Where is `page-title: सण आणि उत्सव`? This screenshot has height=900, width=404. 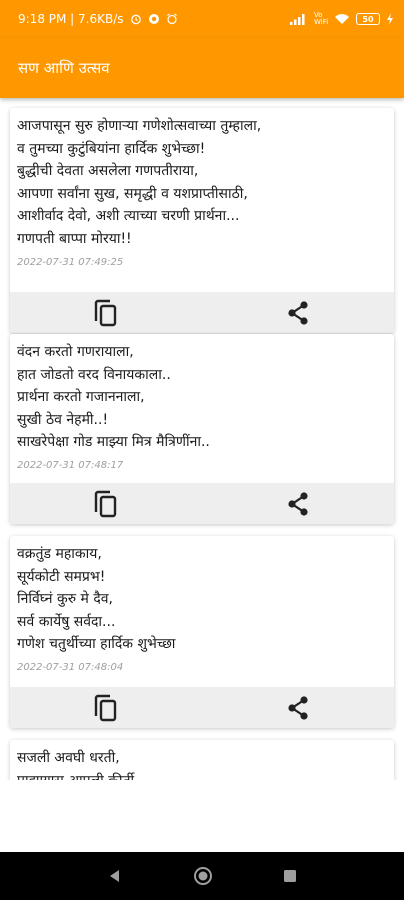
page-title: सण आणि उत्सव is located at coordinates (64, 68).